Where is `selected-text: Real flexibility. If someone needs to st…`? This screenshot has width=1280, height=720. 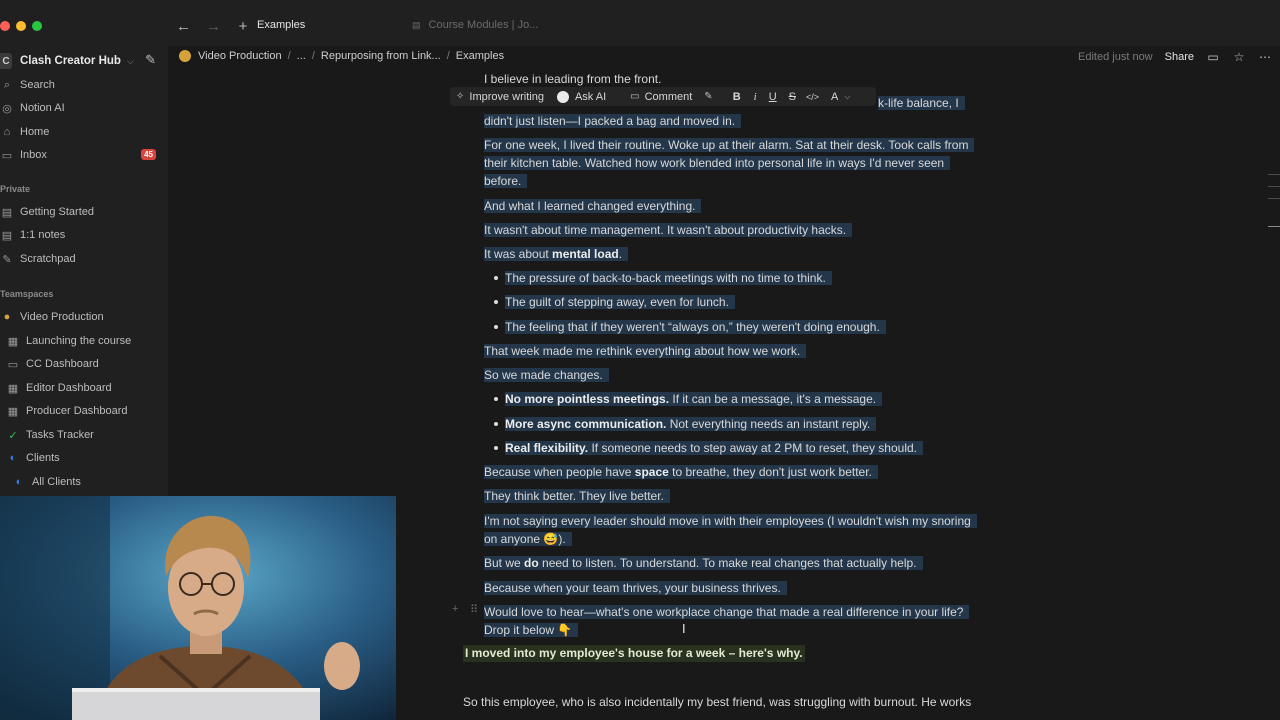
selected-text: Real flexibility. If someone needs to st… is located at coordinates (714, 448).